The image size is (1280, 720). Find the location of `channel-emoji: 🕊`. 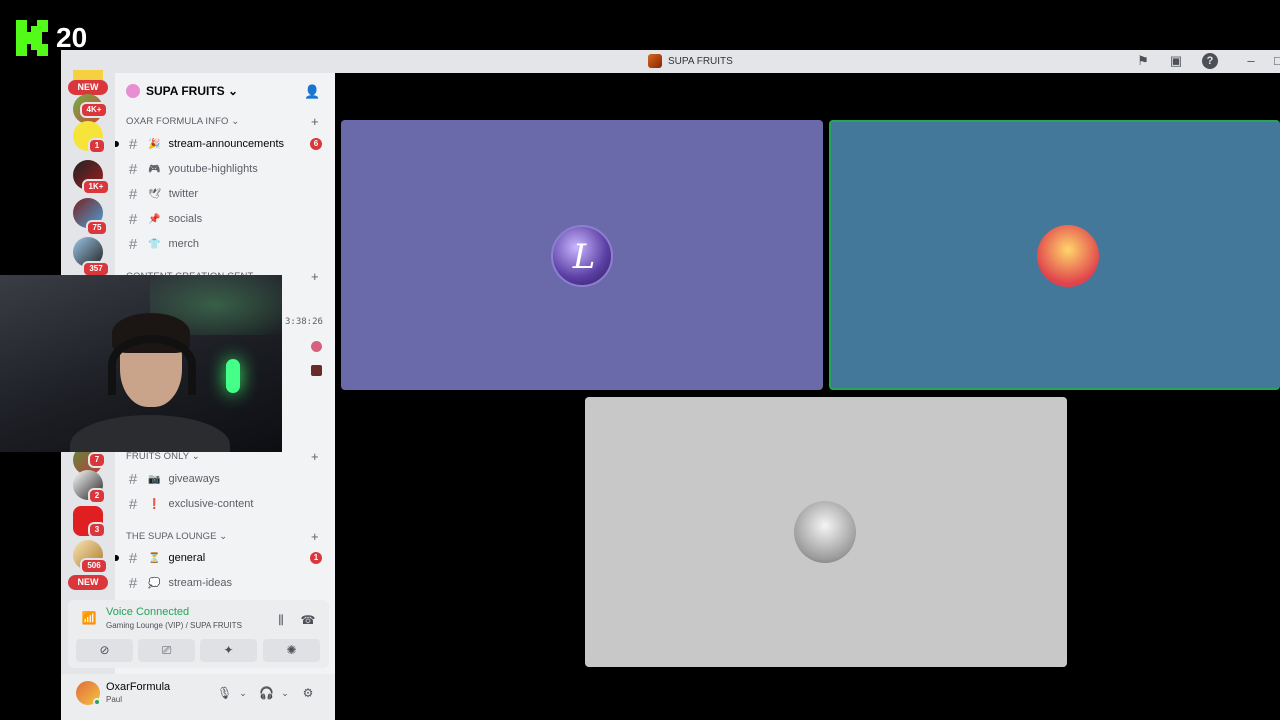

channel-emoji: 🕊 is located at coordinates (154, 194).